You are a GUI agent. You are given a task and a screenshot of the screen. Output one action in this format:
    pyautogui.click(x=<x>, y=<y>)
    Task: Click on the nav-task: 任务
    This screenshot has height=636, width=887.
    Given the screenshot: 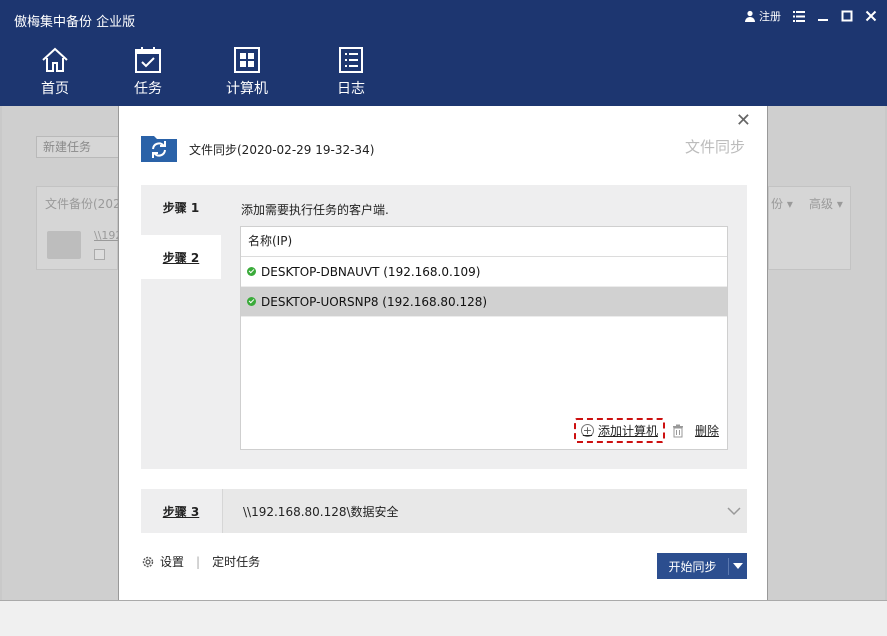 What is the action you would take?
    pyautogui.click(x=148, y=71)
    